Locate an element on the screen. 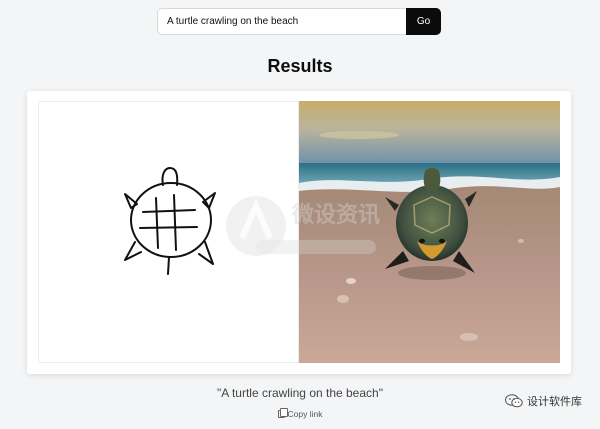 Image resolution: width=600 pixels, height=429 pixels. results-title: Results is located at coordinates (300, 66).